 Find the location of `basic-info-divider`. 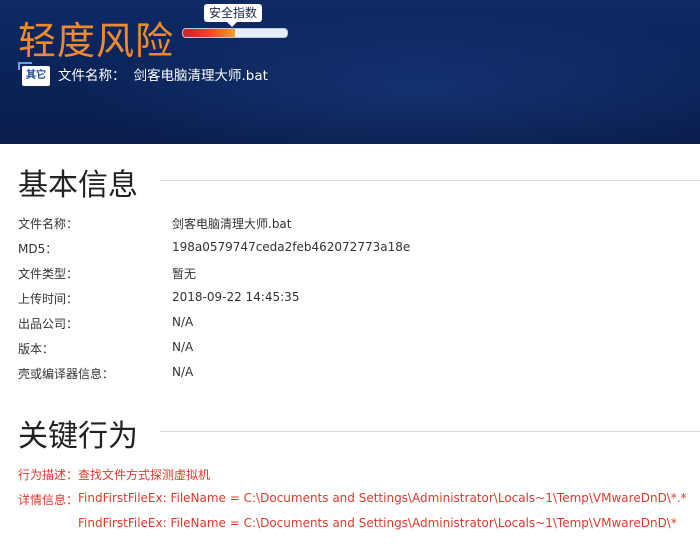

basic-info-divider is located at coordinates (430, 180).